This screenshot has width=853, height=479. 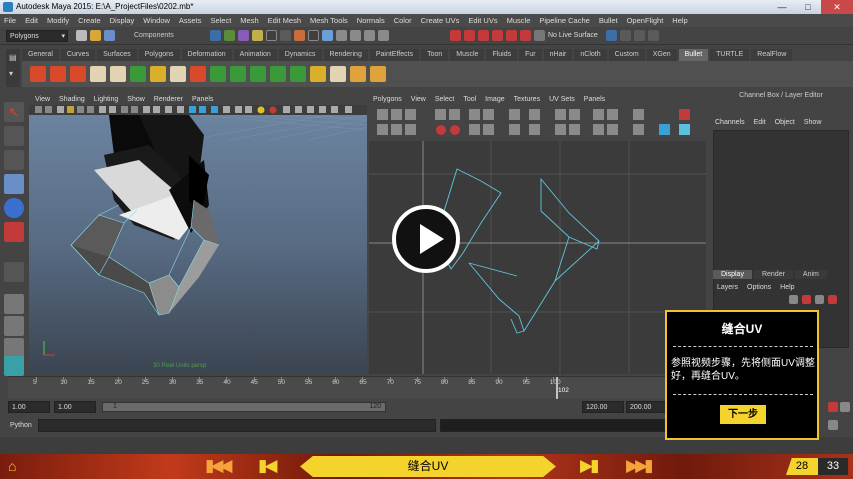 I want to click on shelf-tab-realflow: RealFlow, so click(x=772, y=55).